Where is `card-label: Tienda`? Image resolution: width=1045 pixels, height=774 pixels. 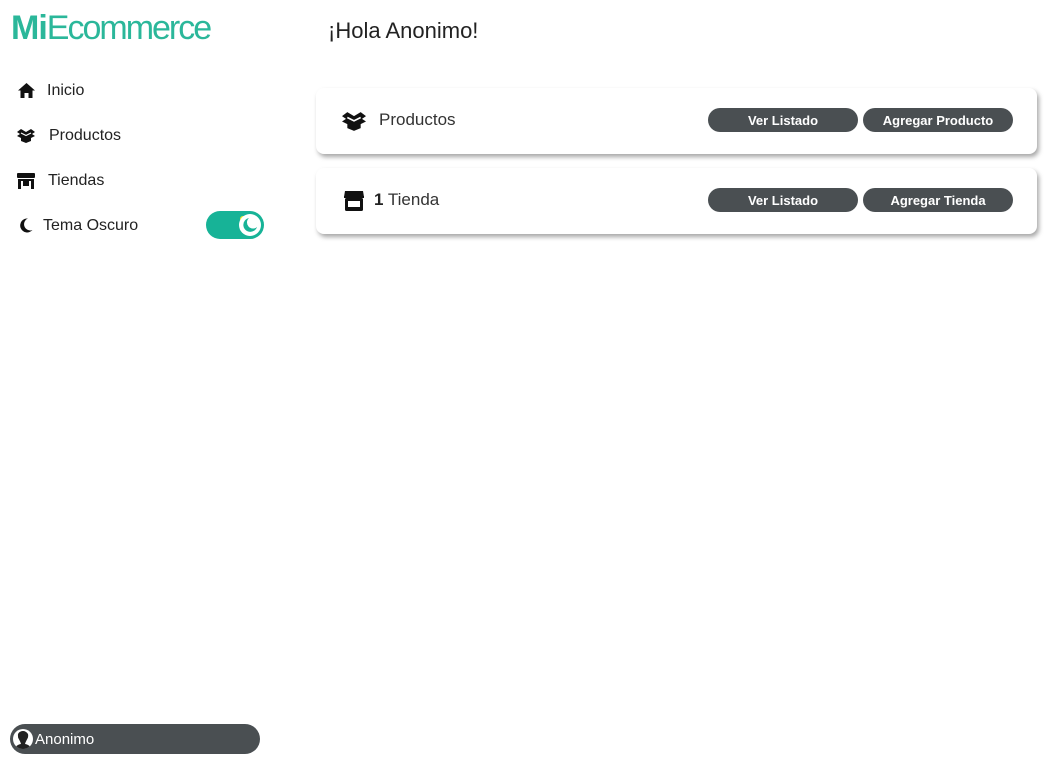
card-label: Tienda is located at coordinates (413, 199).